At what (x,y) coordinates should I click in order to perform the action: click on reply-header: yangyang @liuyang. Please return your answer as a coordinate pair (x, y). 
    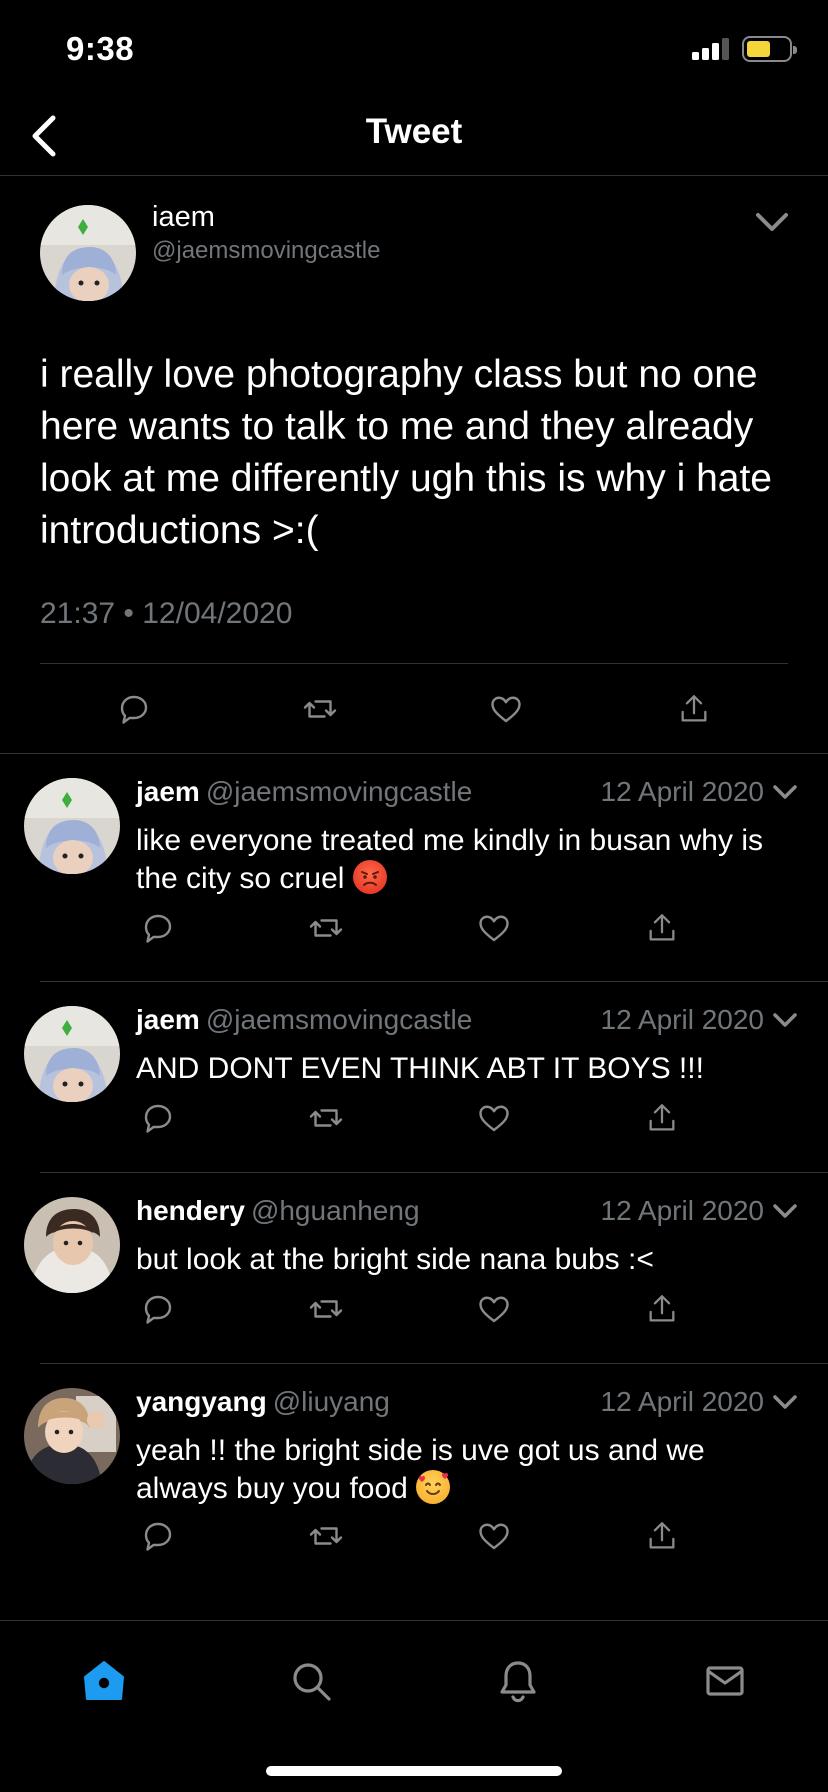
    Looking at the image, I should click on (263, 1402).